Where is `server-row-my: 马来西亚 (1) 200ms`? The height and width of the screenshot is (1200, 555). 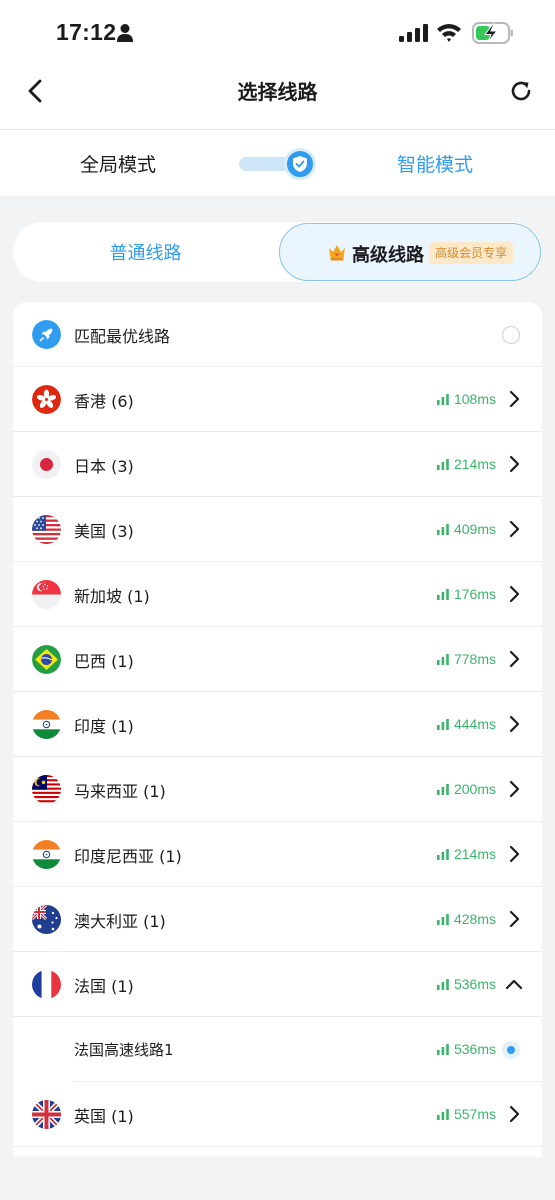 server-row-my: 马来西亚 (1) 200ms is located at coordinates (277, 789).